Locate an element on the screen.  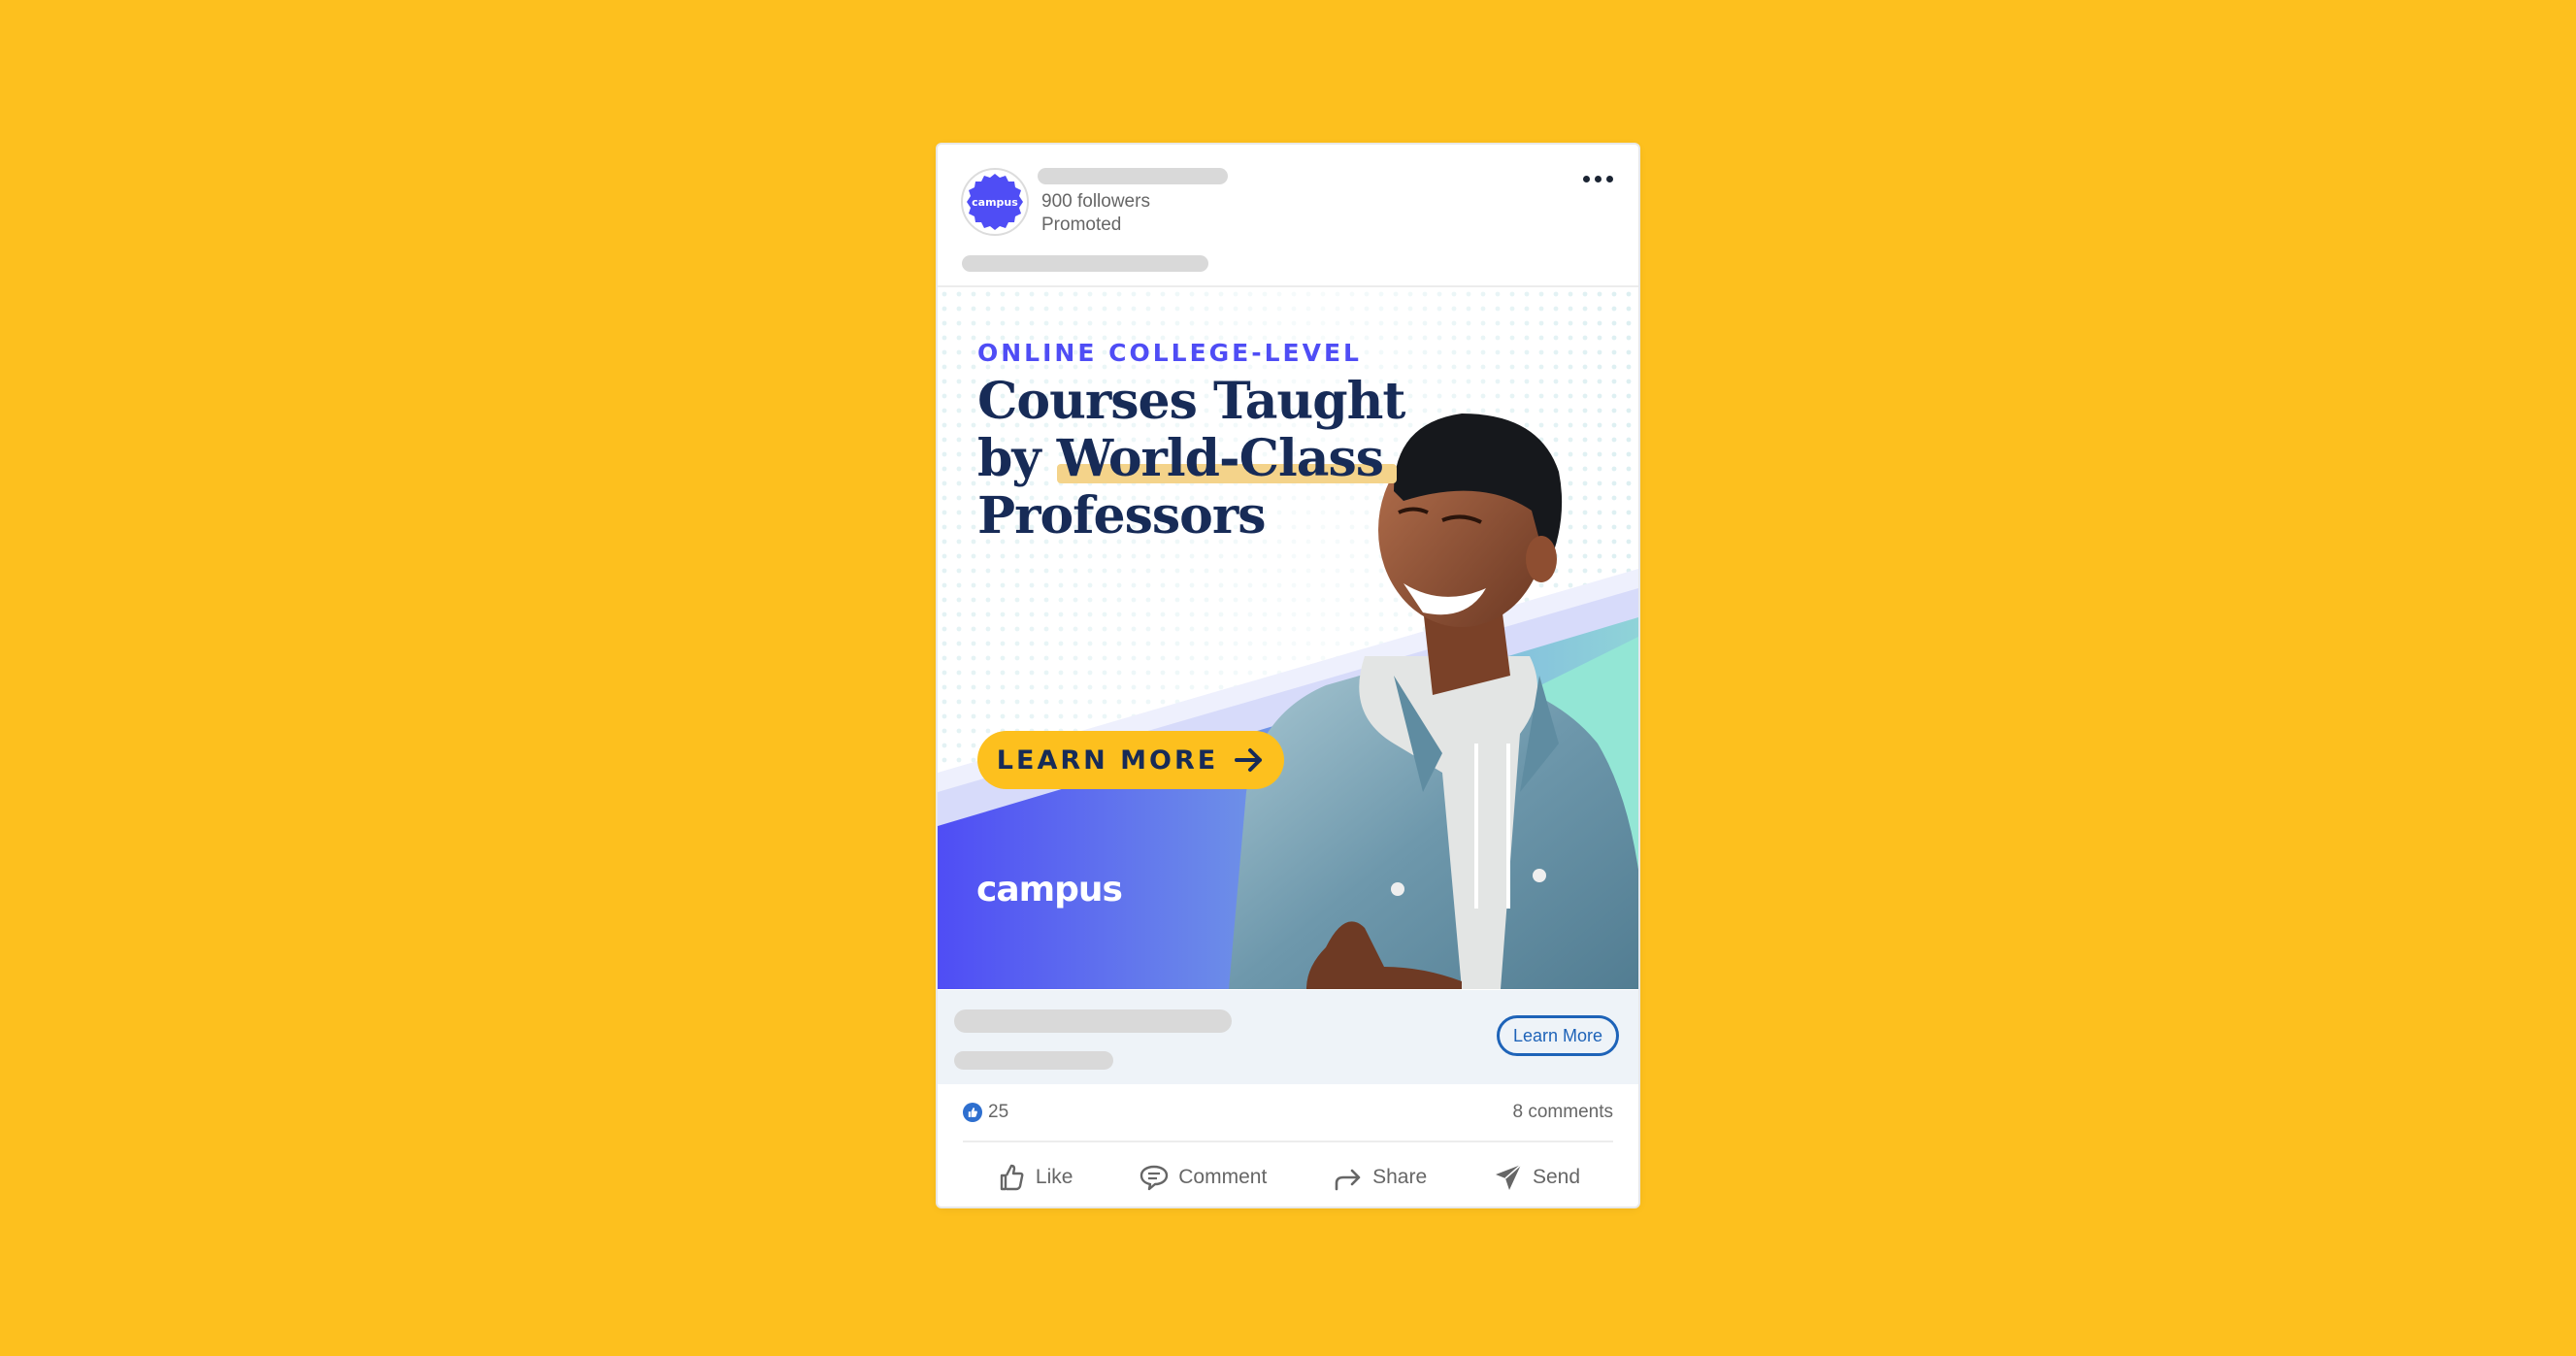
headline-highlight: World-Class is located at coordinates (1227, 458).